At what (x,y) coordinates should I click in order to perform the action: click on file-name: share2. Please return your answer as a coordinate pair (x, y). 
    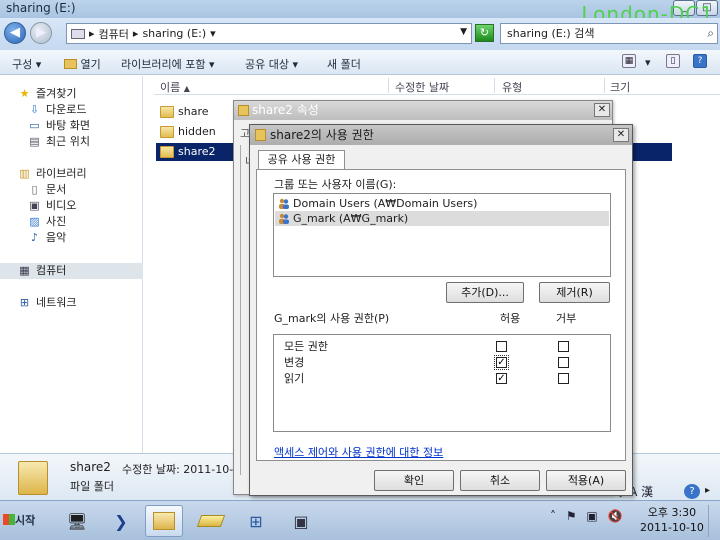
    Looking at the image, I should click on (197, 151).